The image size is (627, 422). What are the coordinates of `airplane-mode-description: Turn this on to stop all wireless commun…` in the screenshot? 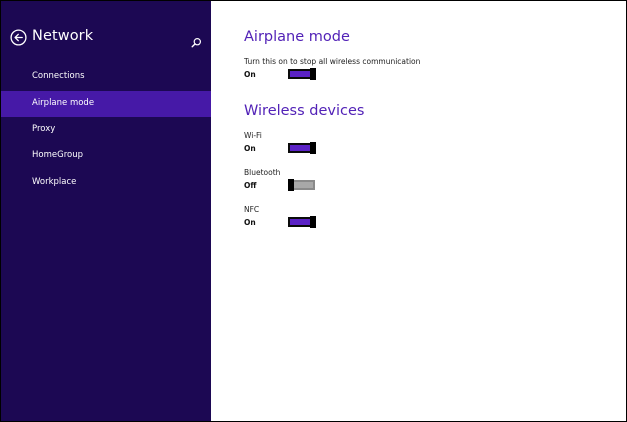 It's located at (332, 61).